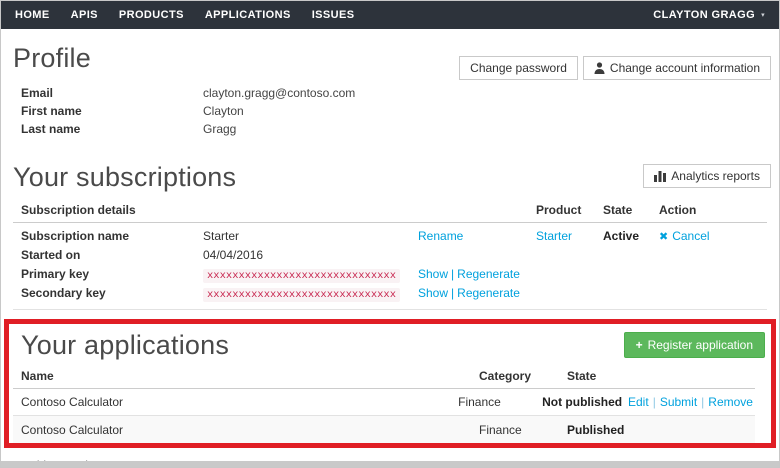 The height and width of the screenshot is (468, 780). Describe the element at coordinates (690, 236) in the screenshot. I see `cancel-link: Cancel` at that location.